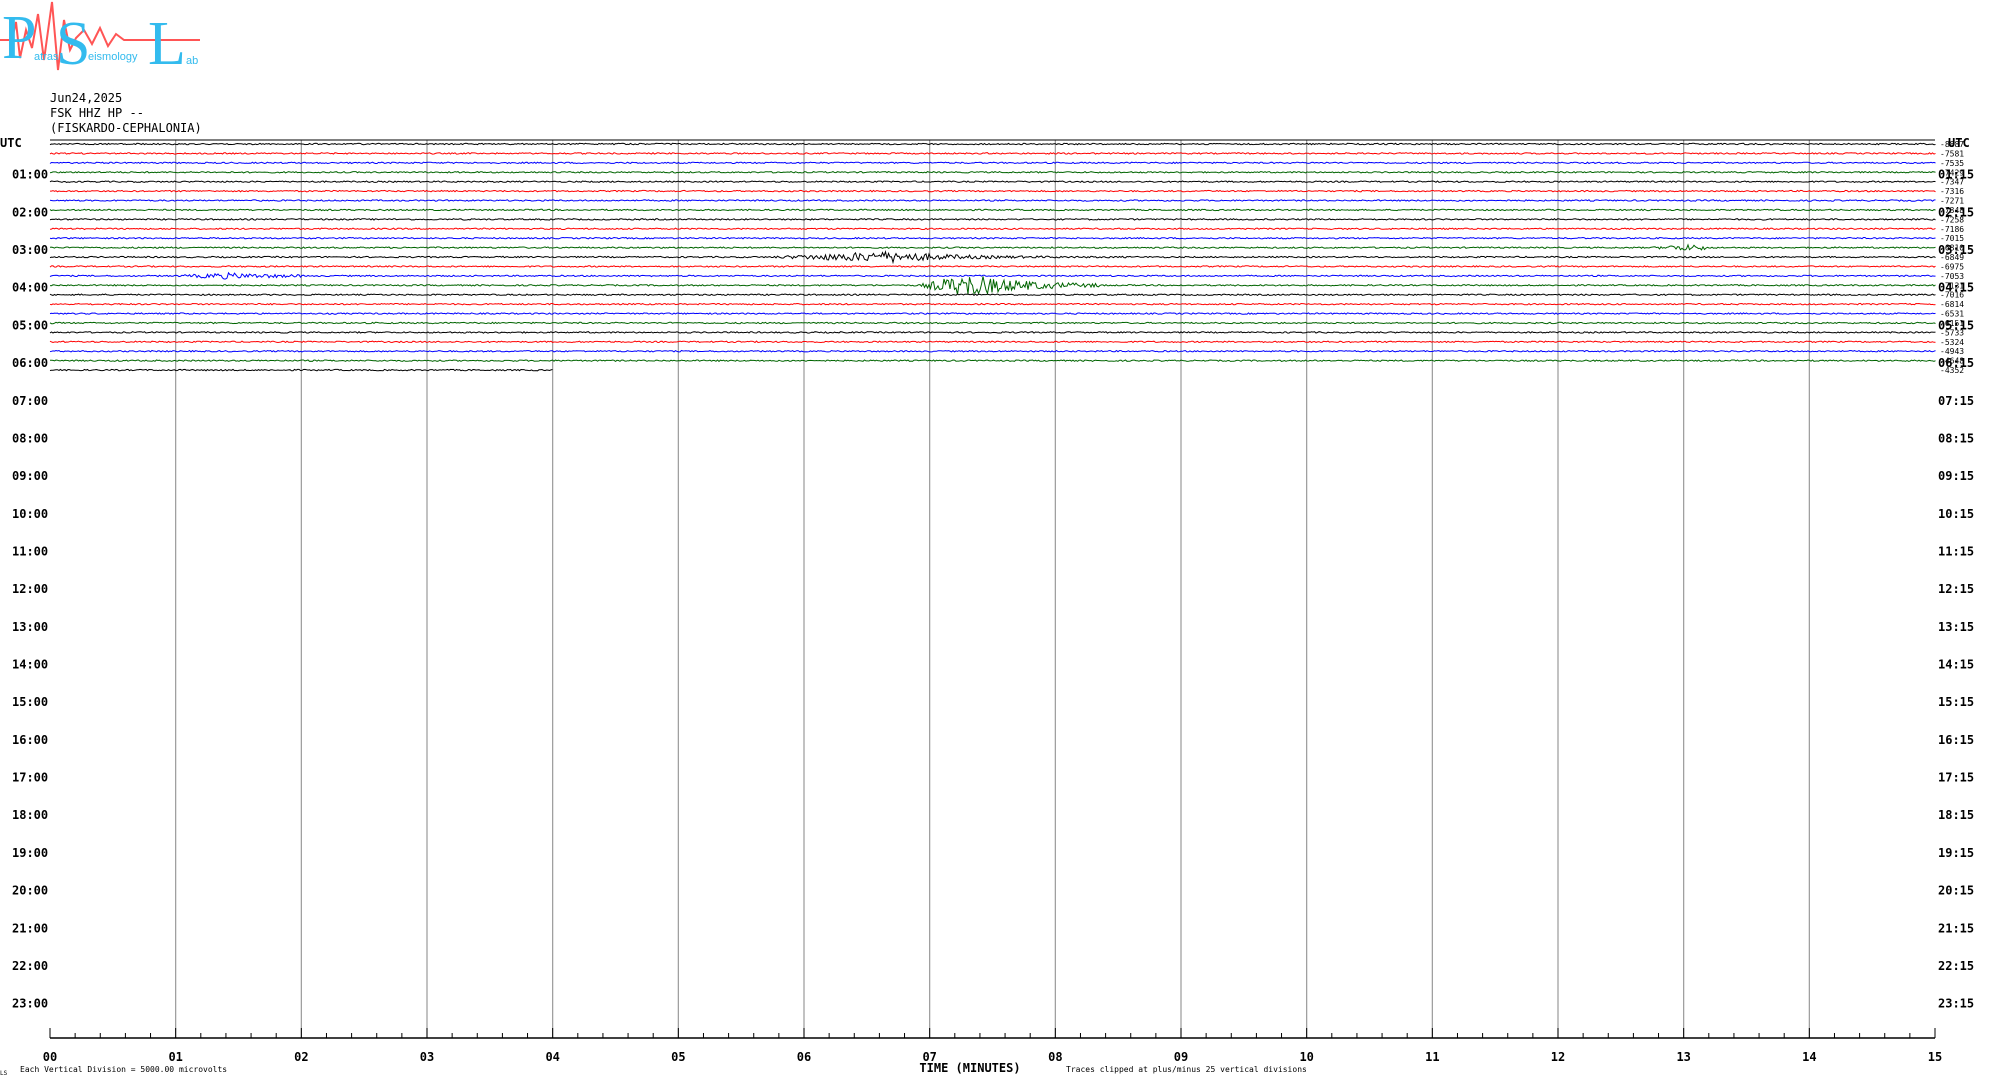  I want to click on x-tick-label: 15, so click(1935, 1057).